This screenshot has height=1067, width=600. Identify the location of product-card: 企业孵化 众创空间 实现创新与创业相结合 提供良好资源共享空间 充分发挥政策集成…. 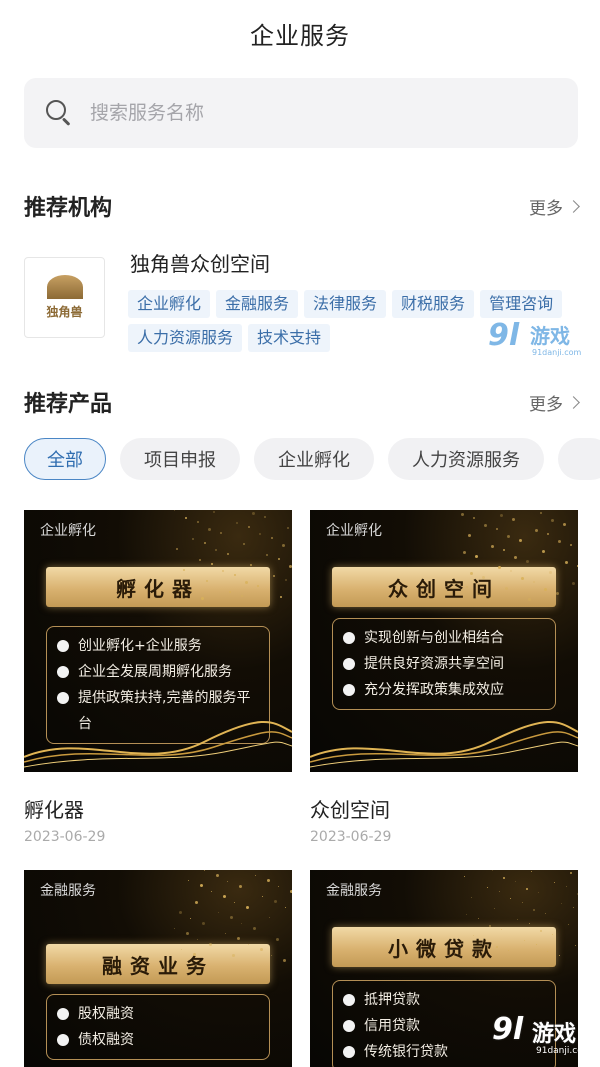
(444, 677).